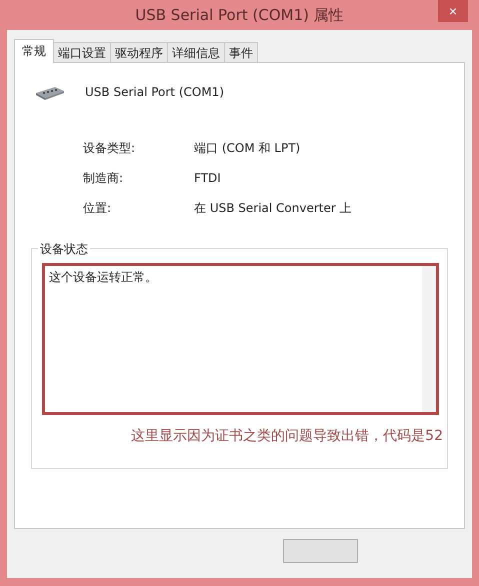  Describe the element at coordinates (241, 52) in the screenshot. I see `tab: 事件` at that location.